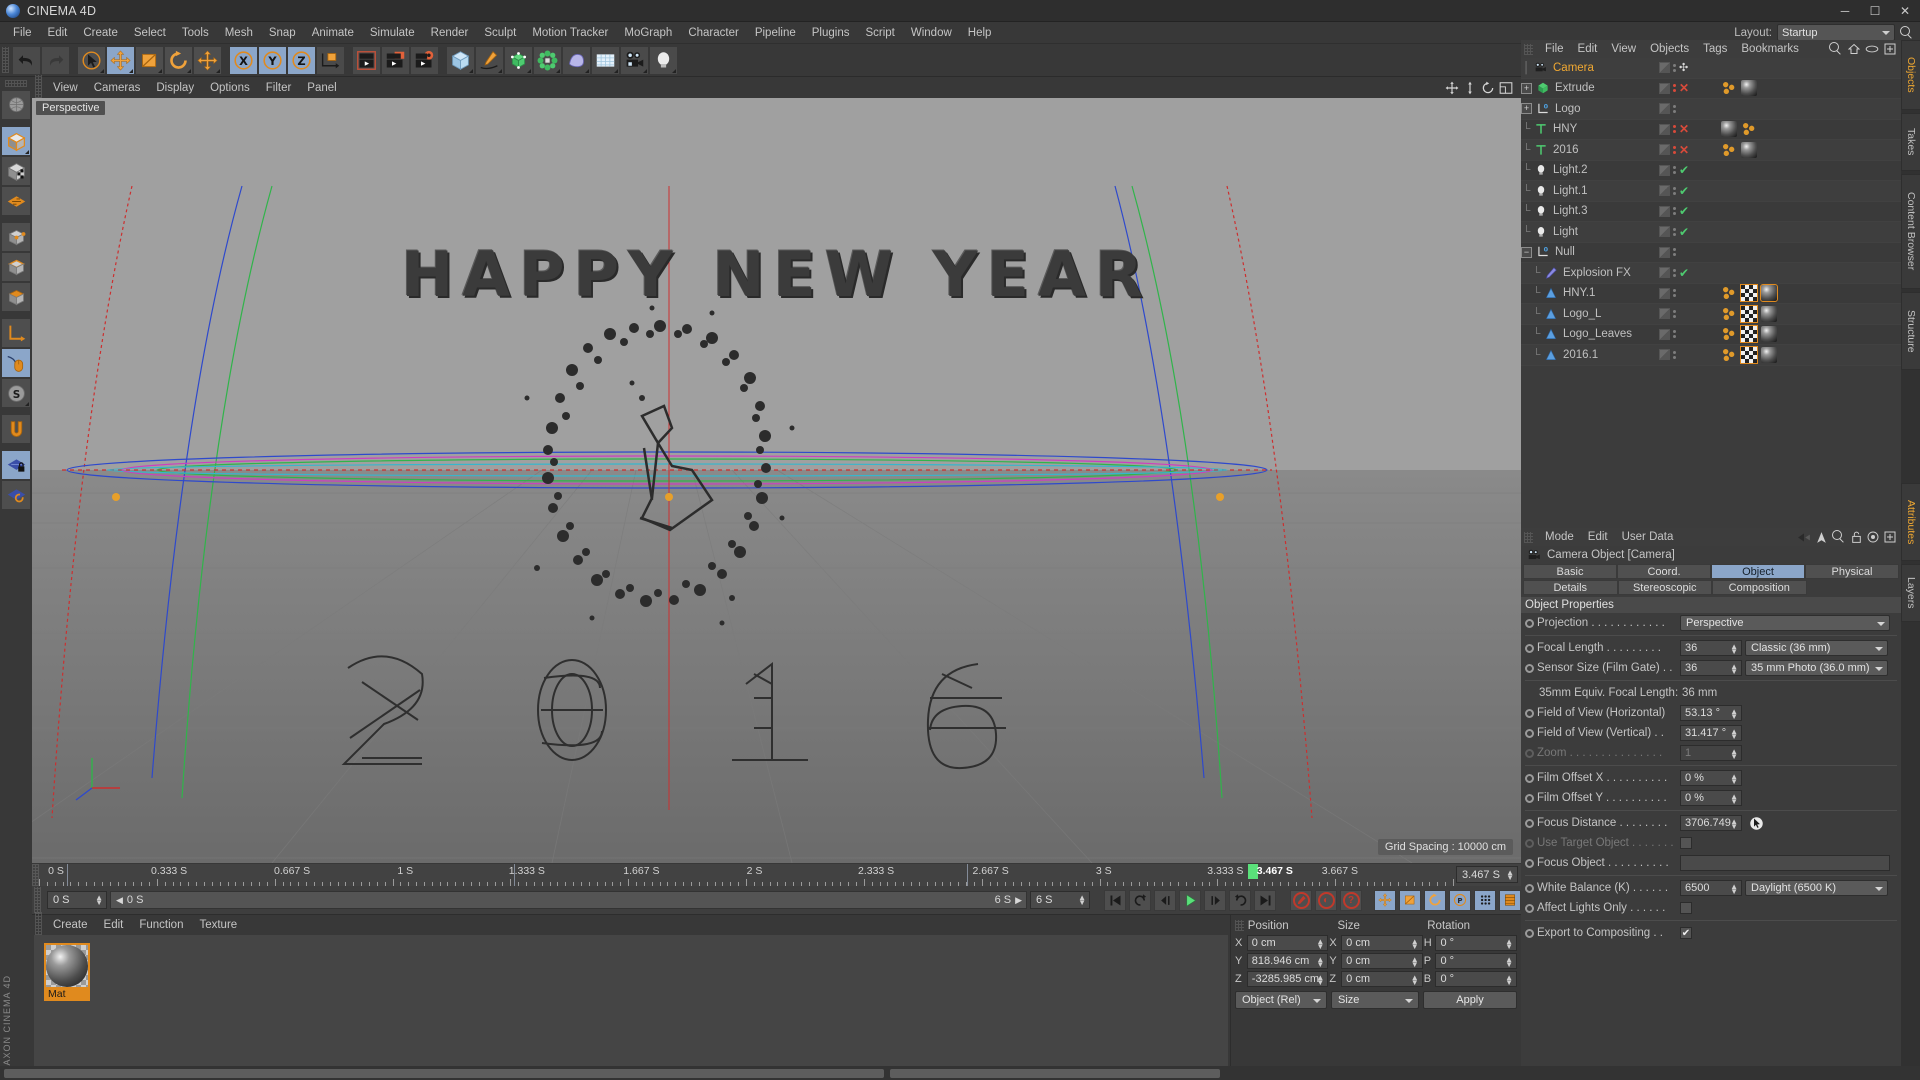  Describe the element at coordinates (631, 1007) in the screenshot. I see `material-list-area: Mat` at that location.